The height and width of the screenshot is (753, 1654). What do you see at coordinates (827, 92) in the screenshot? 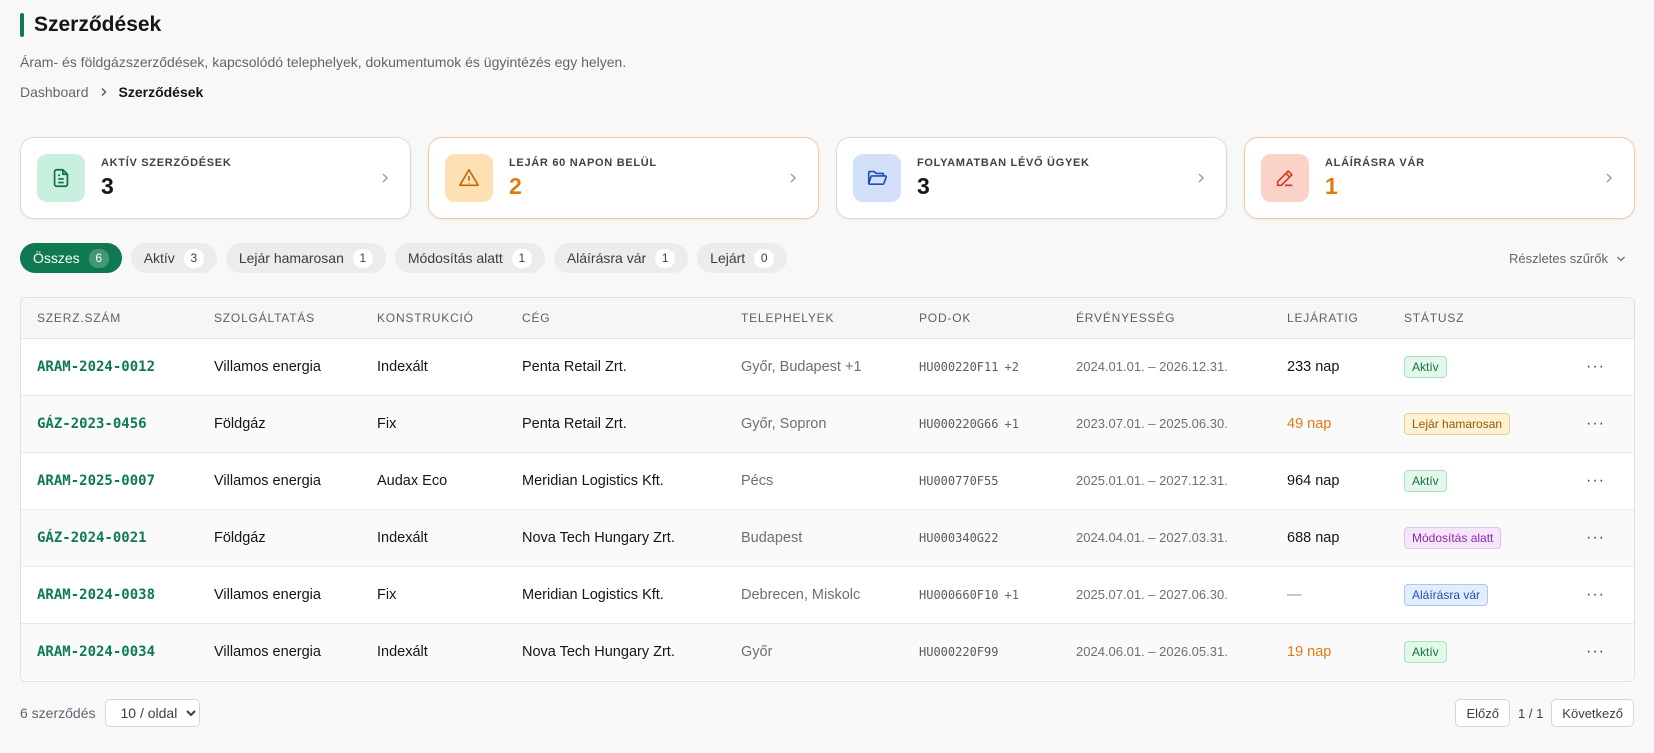
I see `breadcrumb: Dashboard Szerződések` at bounding box center [827, 92].